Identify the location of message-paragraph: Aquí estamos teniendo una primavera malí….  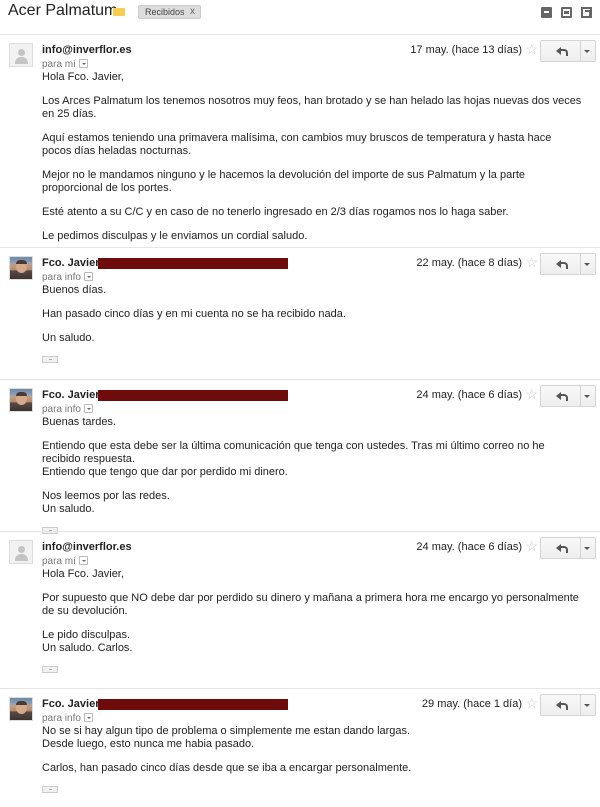
(297, 144).